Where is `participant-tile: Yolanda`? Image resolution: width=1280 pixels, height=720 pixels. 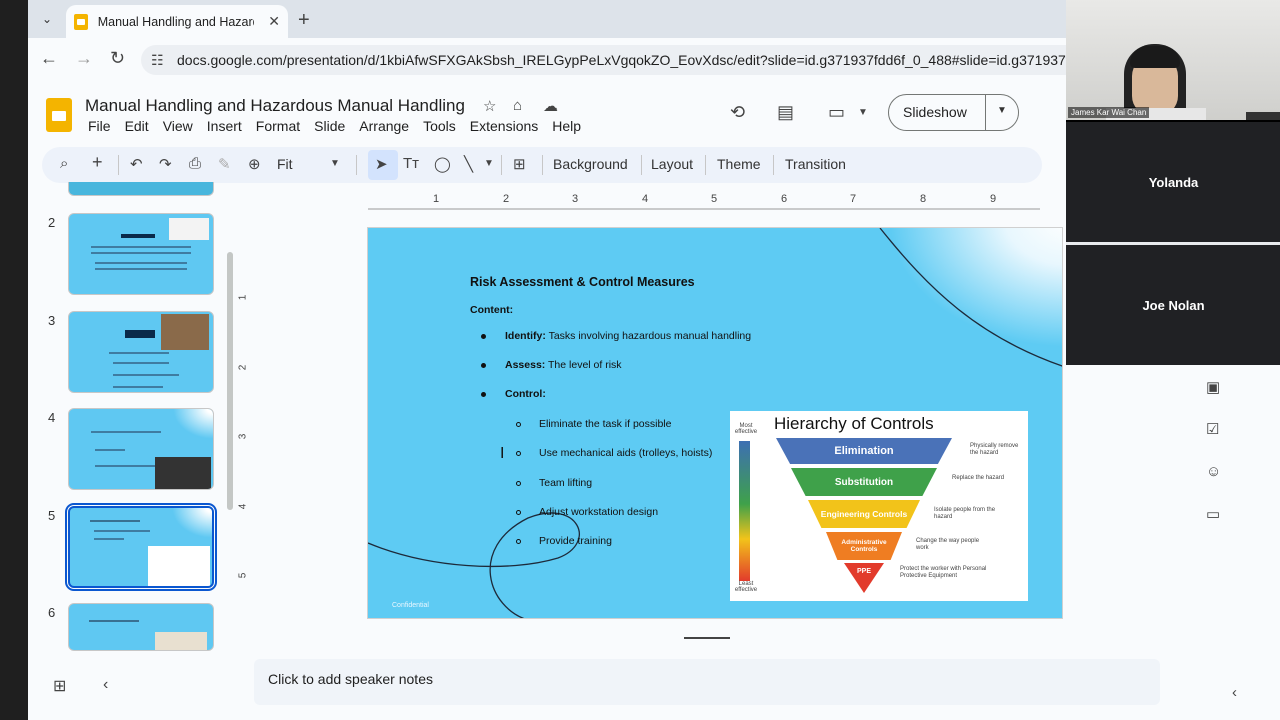 participant-tile: Yolanda is located at coordinates (1173, 182).